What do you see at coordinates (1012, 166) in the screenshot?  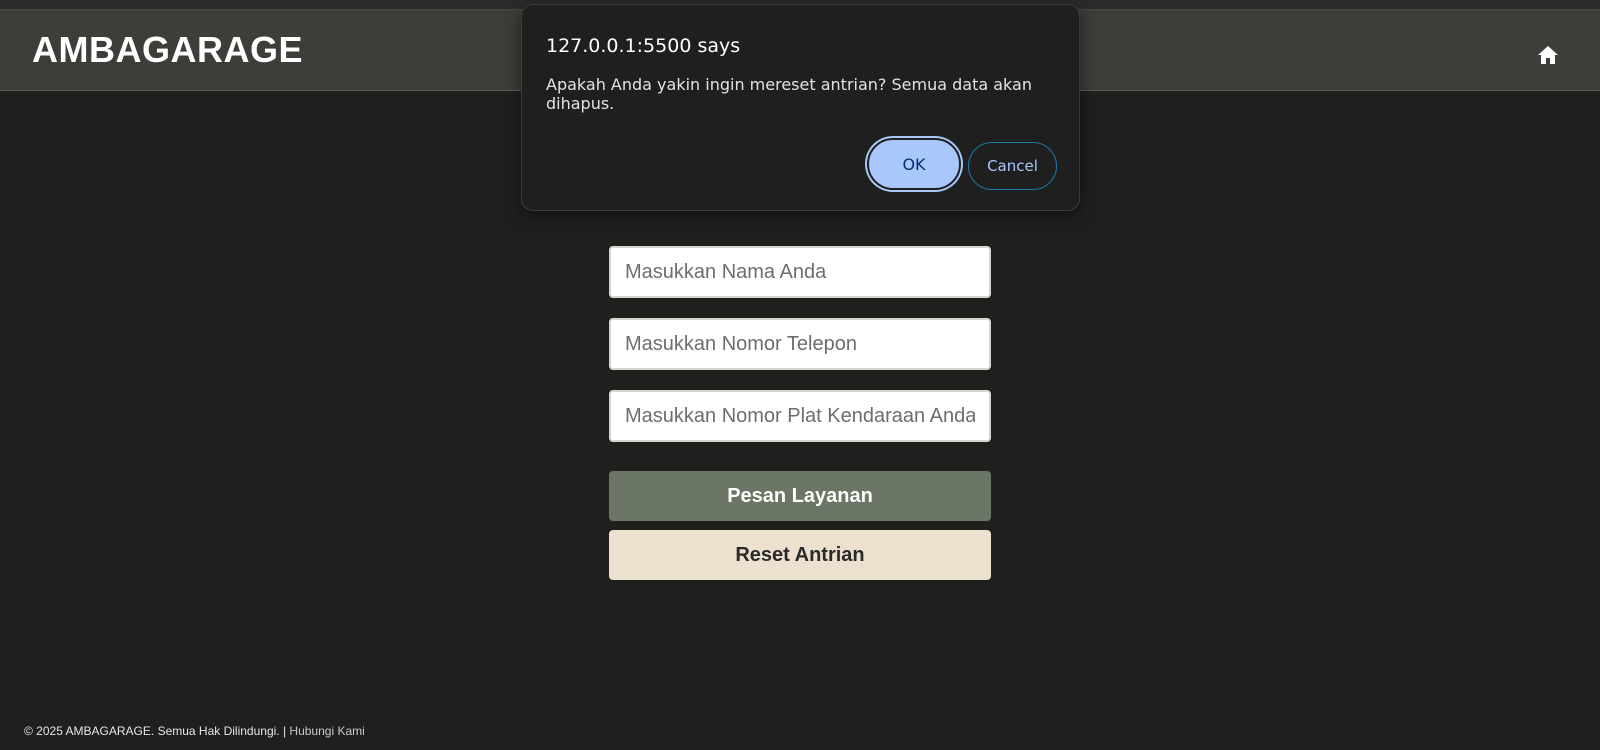 I see `dialog-cancel-button: Cancel` at bounding box center [1012, 166].